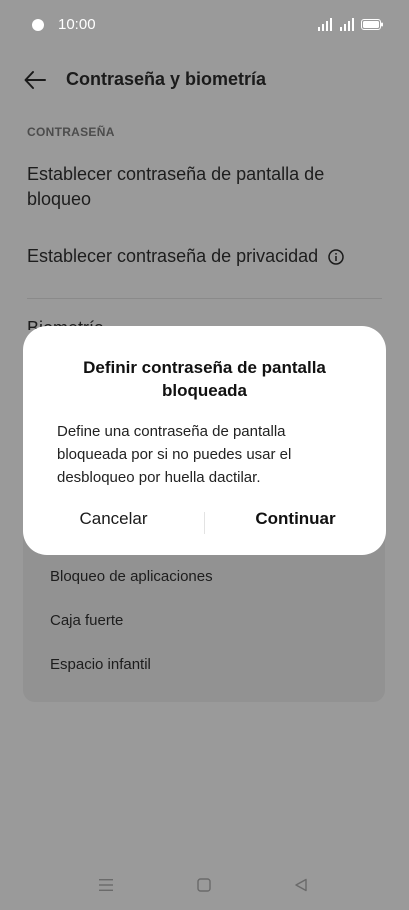  I want to click on page-title: Contraseña y biometría, so click(166, 79).